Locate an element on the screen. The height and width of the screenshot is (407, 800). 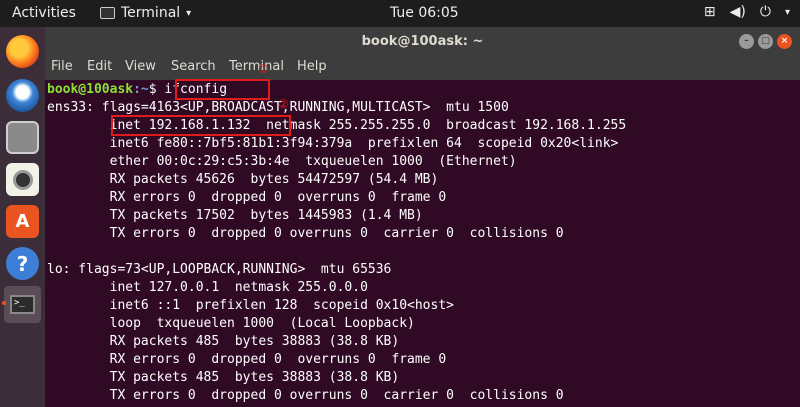
terminal-app-icon is located at coordinates (107, 13).